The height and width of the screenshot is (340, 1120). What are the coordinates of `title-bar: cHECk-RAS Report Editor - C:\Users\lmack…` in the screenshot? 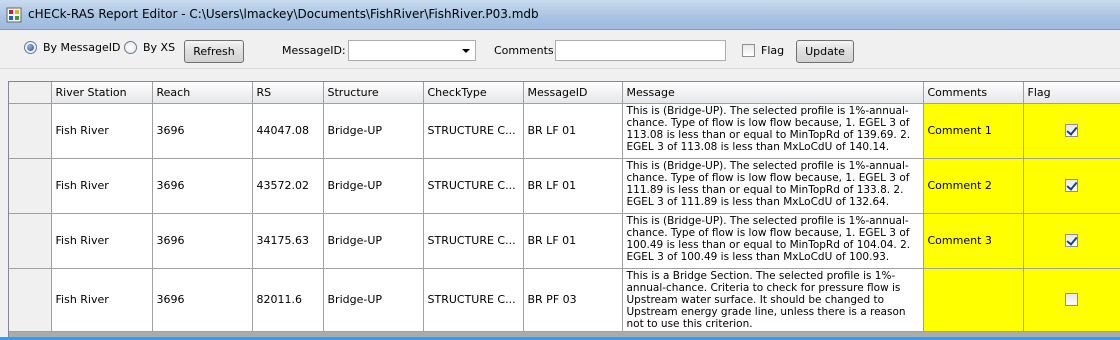 It's located at (560, 15).